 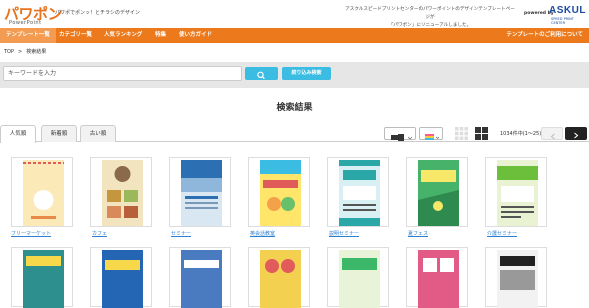 I want to click on template-card-summer-fes, so click(x=437, y=192).